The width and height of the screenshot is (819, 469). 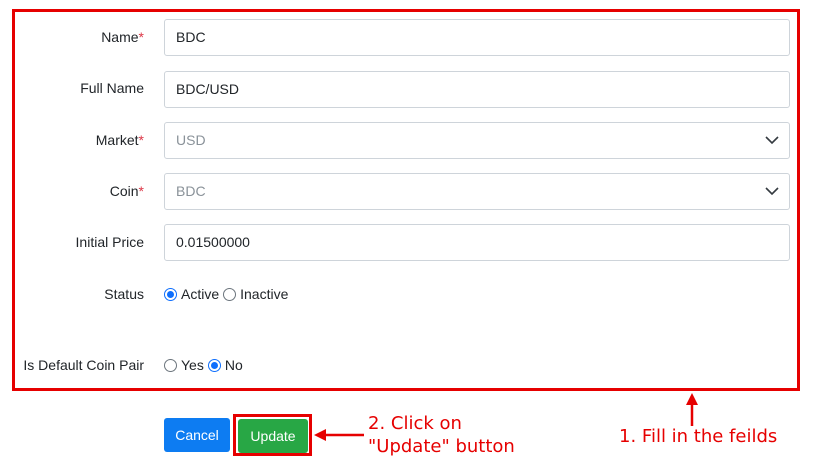 I want to click on name-label: Name*, so click(x=122, y=37).